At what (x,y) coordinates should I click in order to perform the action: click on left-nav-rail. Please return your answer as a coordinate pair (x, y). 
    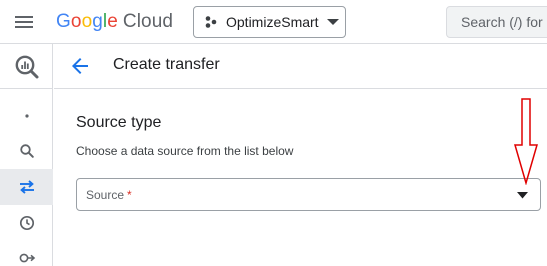
    Looking at the image, I should click on (26, 155).